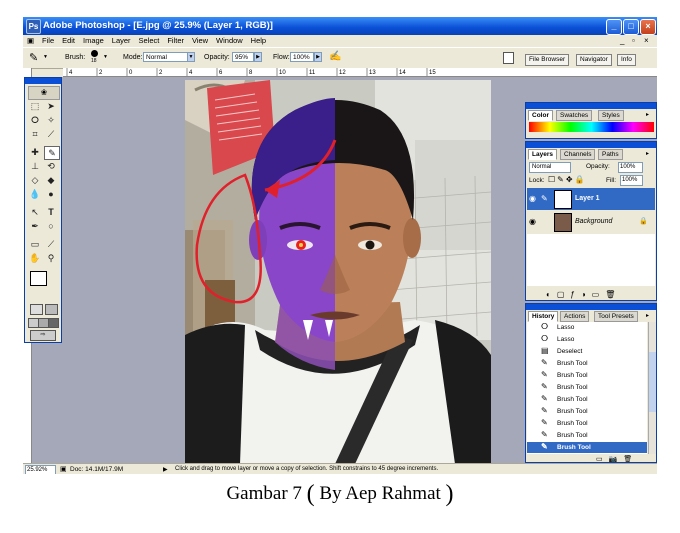 The width and height of the screenshot is (680, 533). Describe the element at coordinates (45, 57) in the screenshot. I see `chevron-down-icon: ▼` at that location.